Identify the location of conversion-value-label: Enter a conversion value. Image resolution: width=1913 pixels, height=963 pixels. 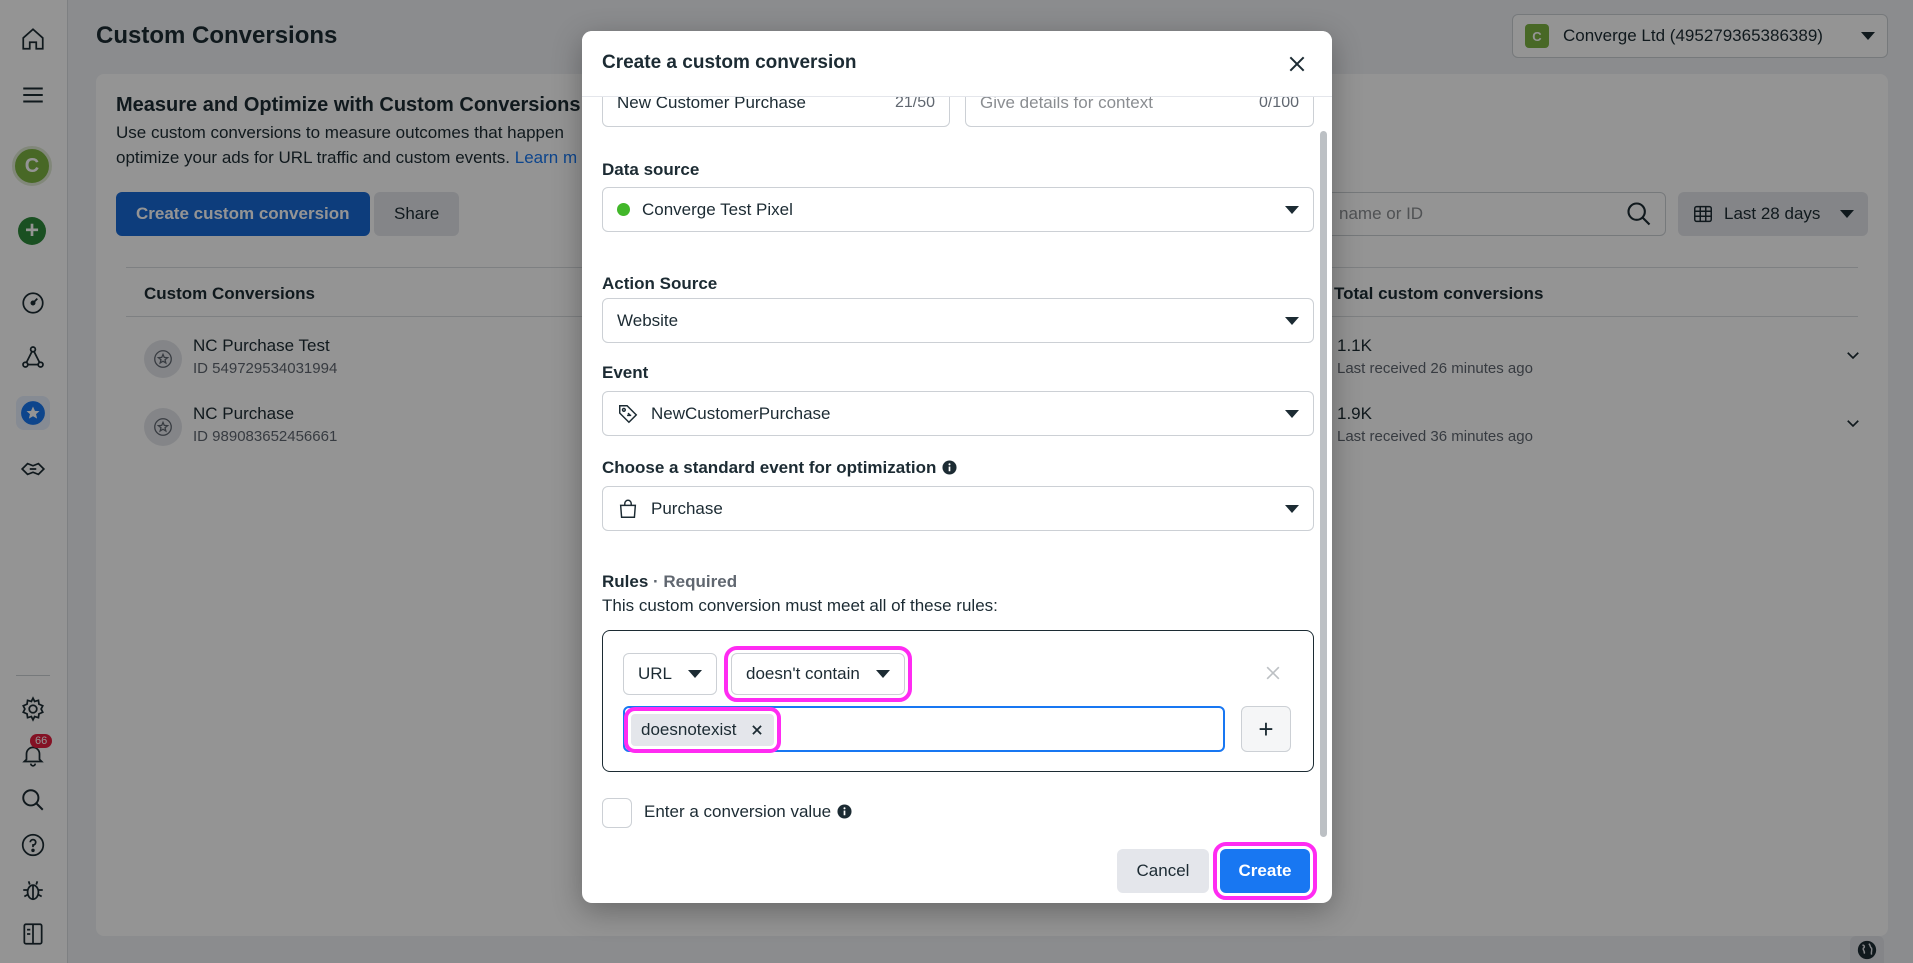
(748, 812).